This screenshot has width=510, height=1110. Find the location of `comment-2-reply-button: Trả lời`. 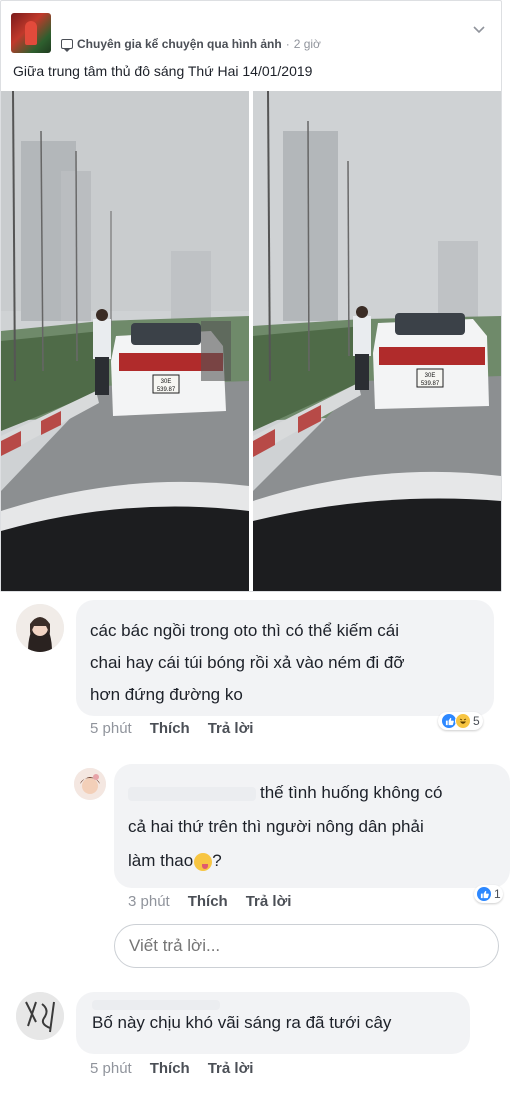

comment-2-reply-button: Trả lời is located at coordinates (269, 901).